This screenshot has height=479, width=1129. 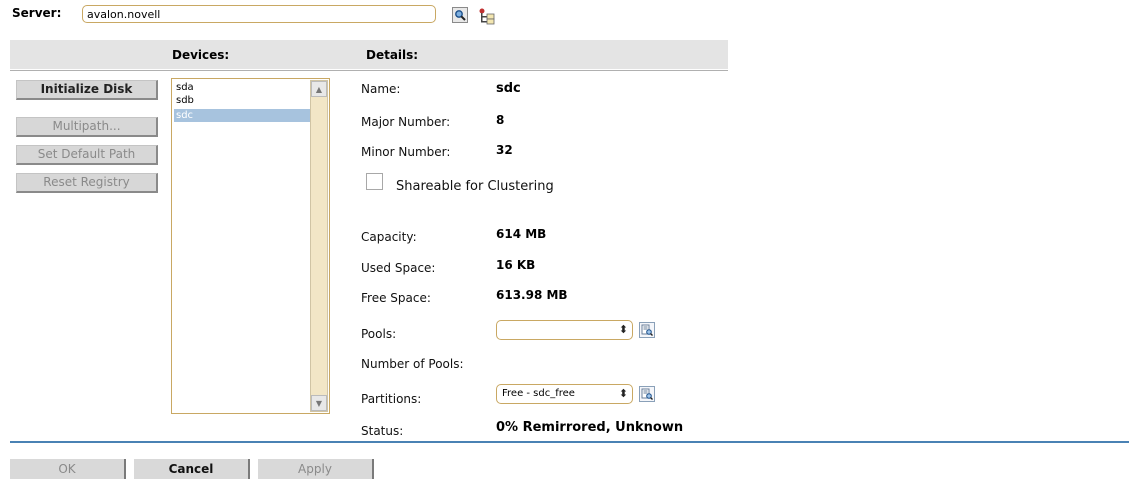 What do you see at coordinates (87, 155) in the screenshot?
I see `set-default-path-button: Set Default Path` at bounding box center [87, 155].